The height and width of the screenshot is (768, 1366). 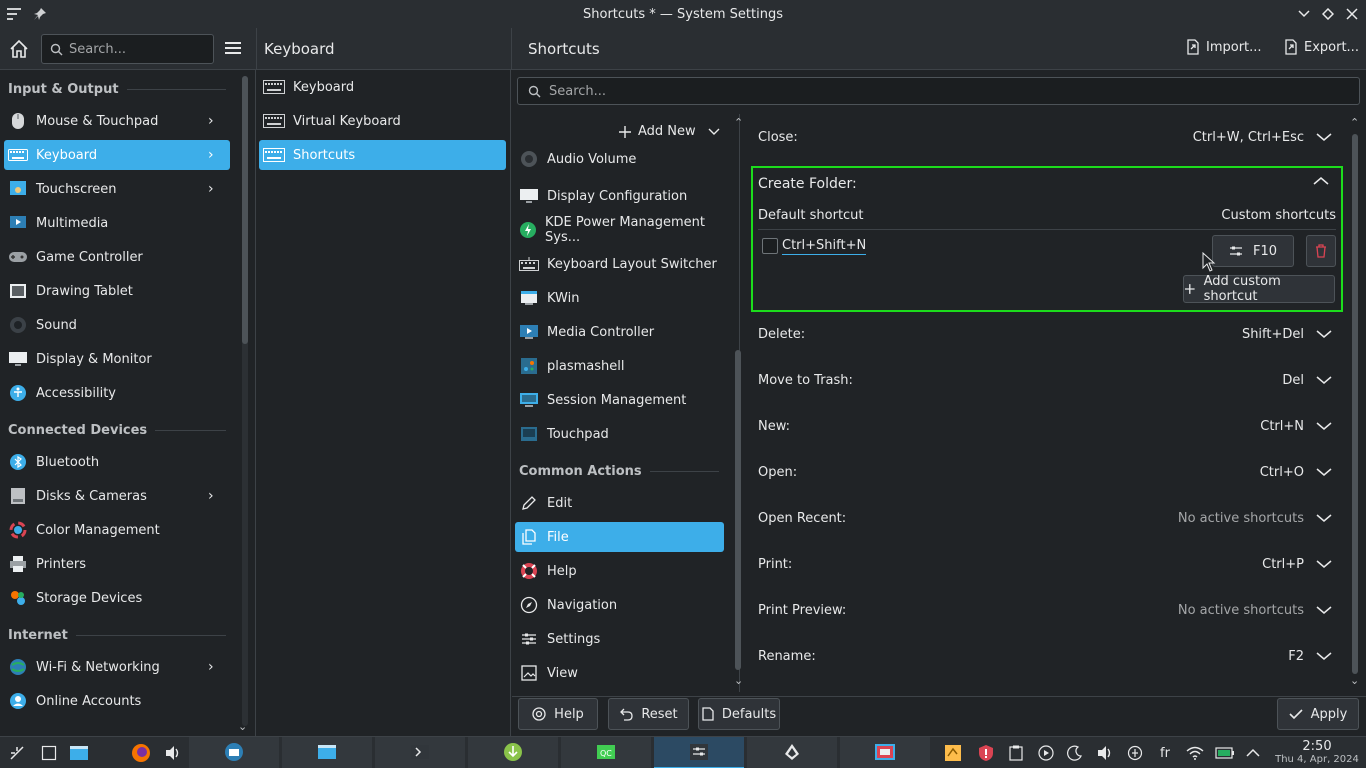 I want to click on category-touchpad: Touchpad, so click(x=619, y=434).